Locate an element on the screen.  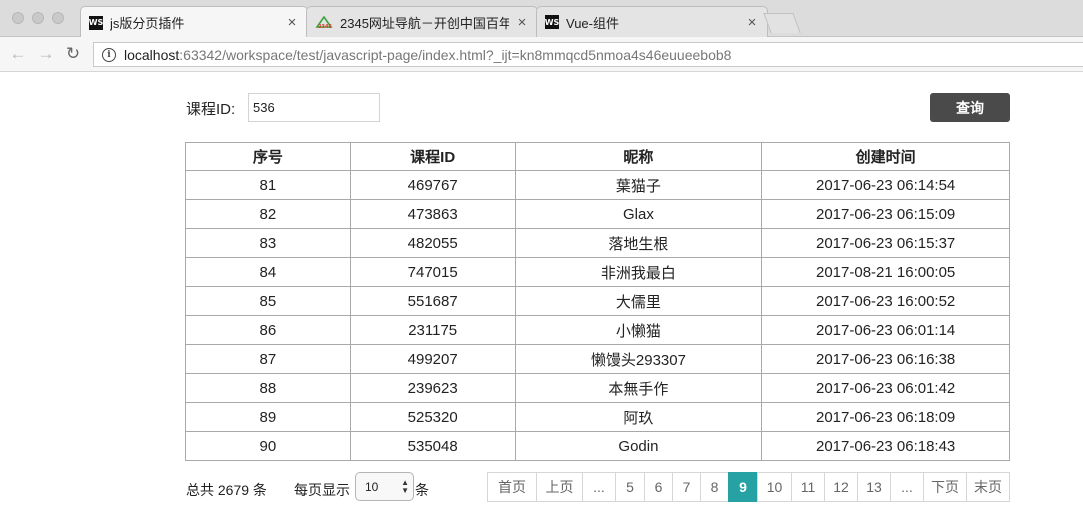
table-row: 87 499207 懒馒头293307 2017-06-23 06:16:38 is located at coordinates (597, 359).